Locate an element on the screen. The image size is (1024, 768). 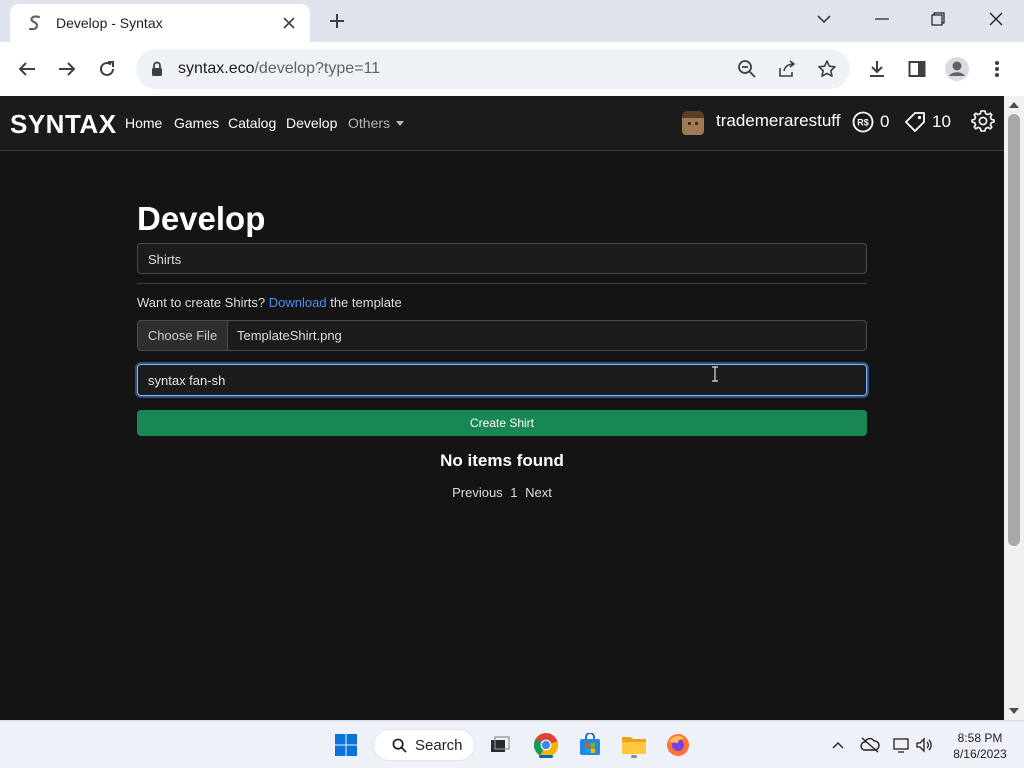
minimize-window-button is located at coordinates (882, 19).